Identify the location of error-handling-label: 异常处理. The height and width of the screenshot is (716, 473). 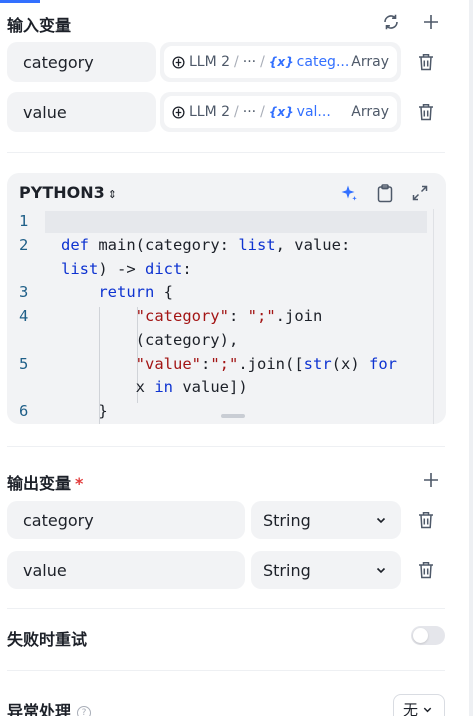
(39, 709).